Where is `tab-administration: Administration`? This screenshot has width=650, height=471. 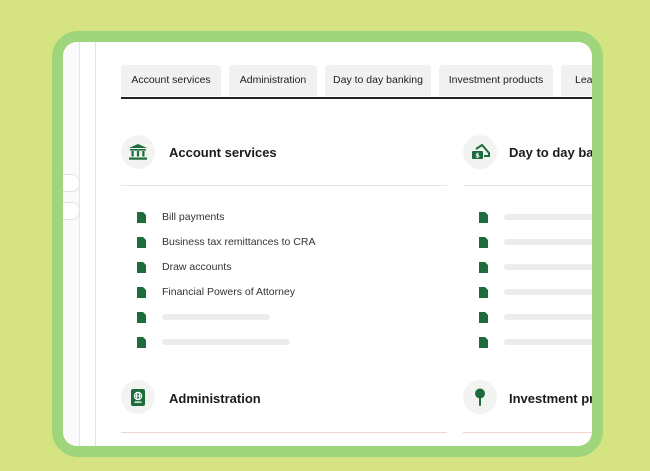 tab-administration: Administration is located at coordinates (273, 80).